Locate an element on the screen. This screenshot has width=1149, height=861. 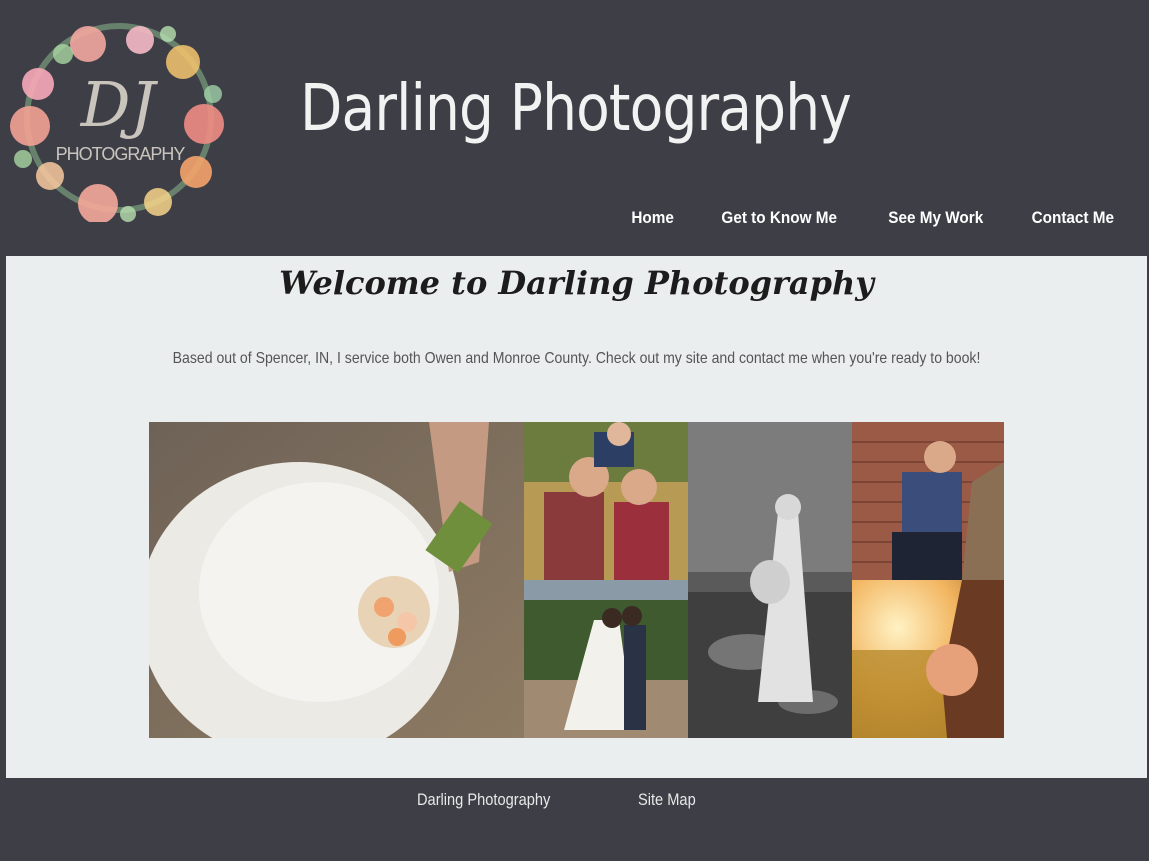
footer-link-home: Darling Photography is located at coordinates (483, 800).